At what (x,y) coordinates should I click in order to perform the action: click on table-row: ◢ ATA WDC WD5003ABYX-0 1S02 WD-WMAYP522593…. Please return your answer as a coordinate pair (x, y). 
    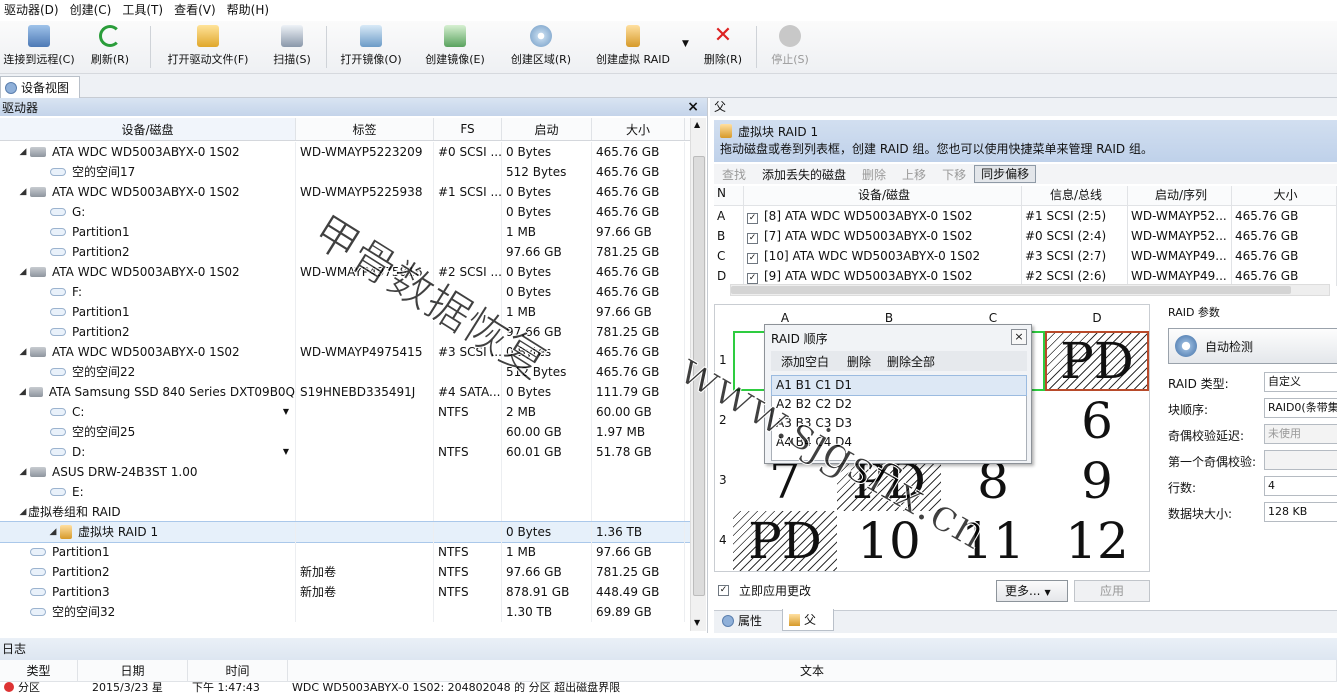
    Looking at the image, I should click on (345, 192).